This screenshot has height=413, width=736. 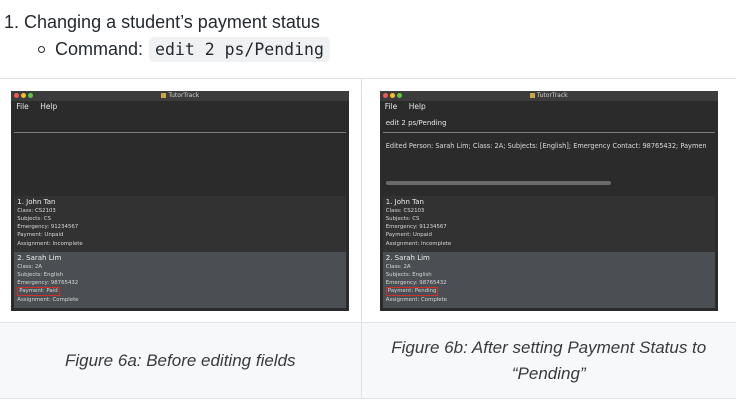 What do you see at coordinates (41, 49) in the screenshot?
I see `bullet-icon` at bounding box center [41, 49].